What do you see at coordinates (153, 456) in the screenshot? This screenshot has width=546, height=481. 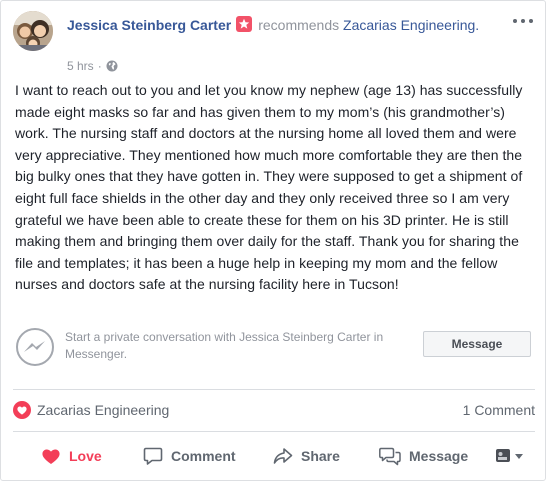 I see `comment-icon` at bounding box center [153, 456].